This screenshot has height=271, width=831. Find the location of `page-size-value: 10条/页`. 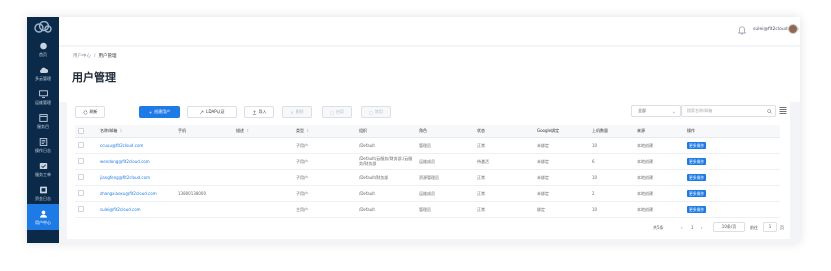

page-size-value: 10条/页 is located at coordinates (729, 226).